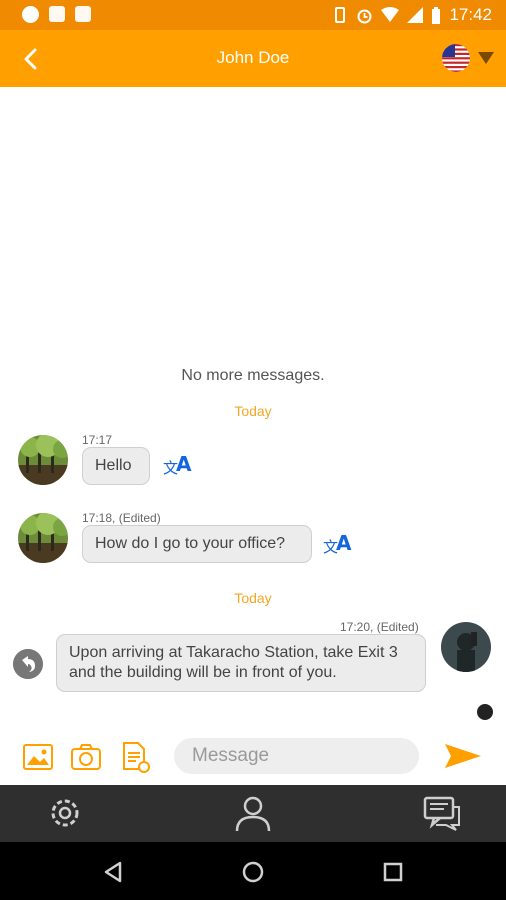 The width and height of the screenshot is (506, 900). I want to click on file-icon, so click(136, 757).